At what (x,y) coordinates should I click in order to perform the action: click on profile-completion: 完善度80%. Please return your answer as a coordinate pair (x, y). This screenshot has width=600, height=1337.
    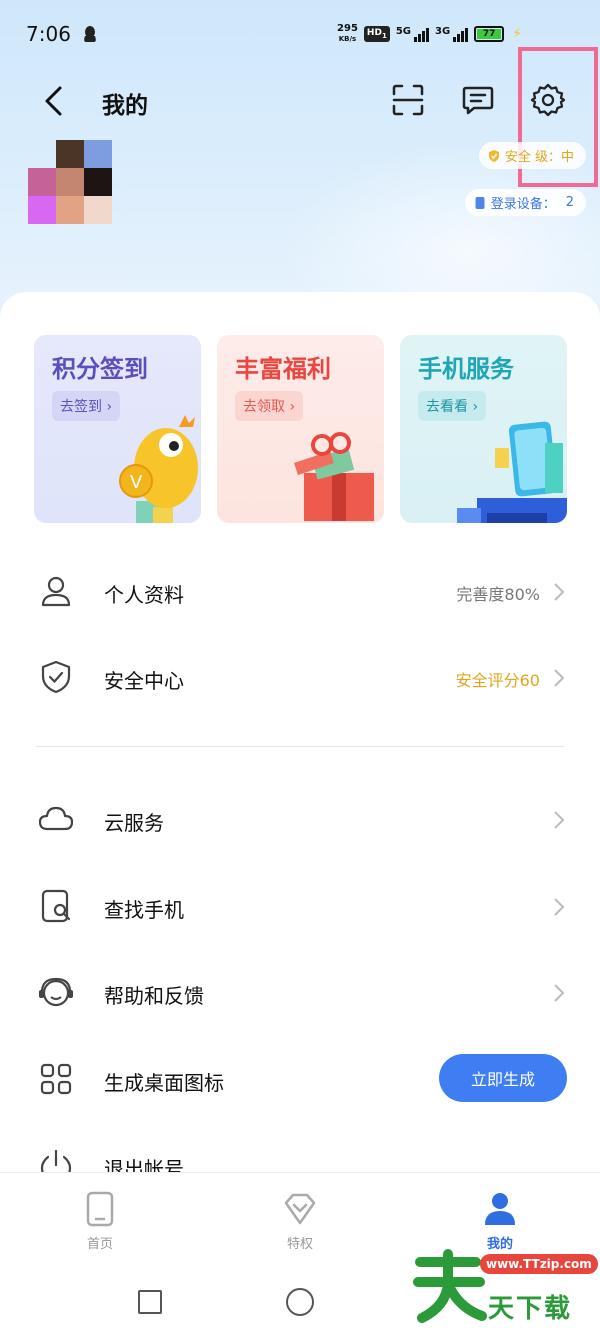
    Looking at the image, I should click on (498, 594).